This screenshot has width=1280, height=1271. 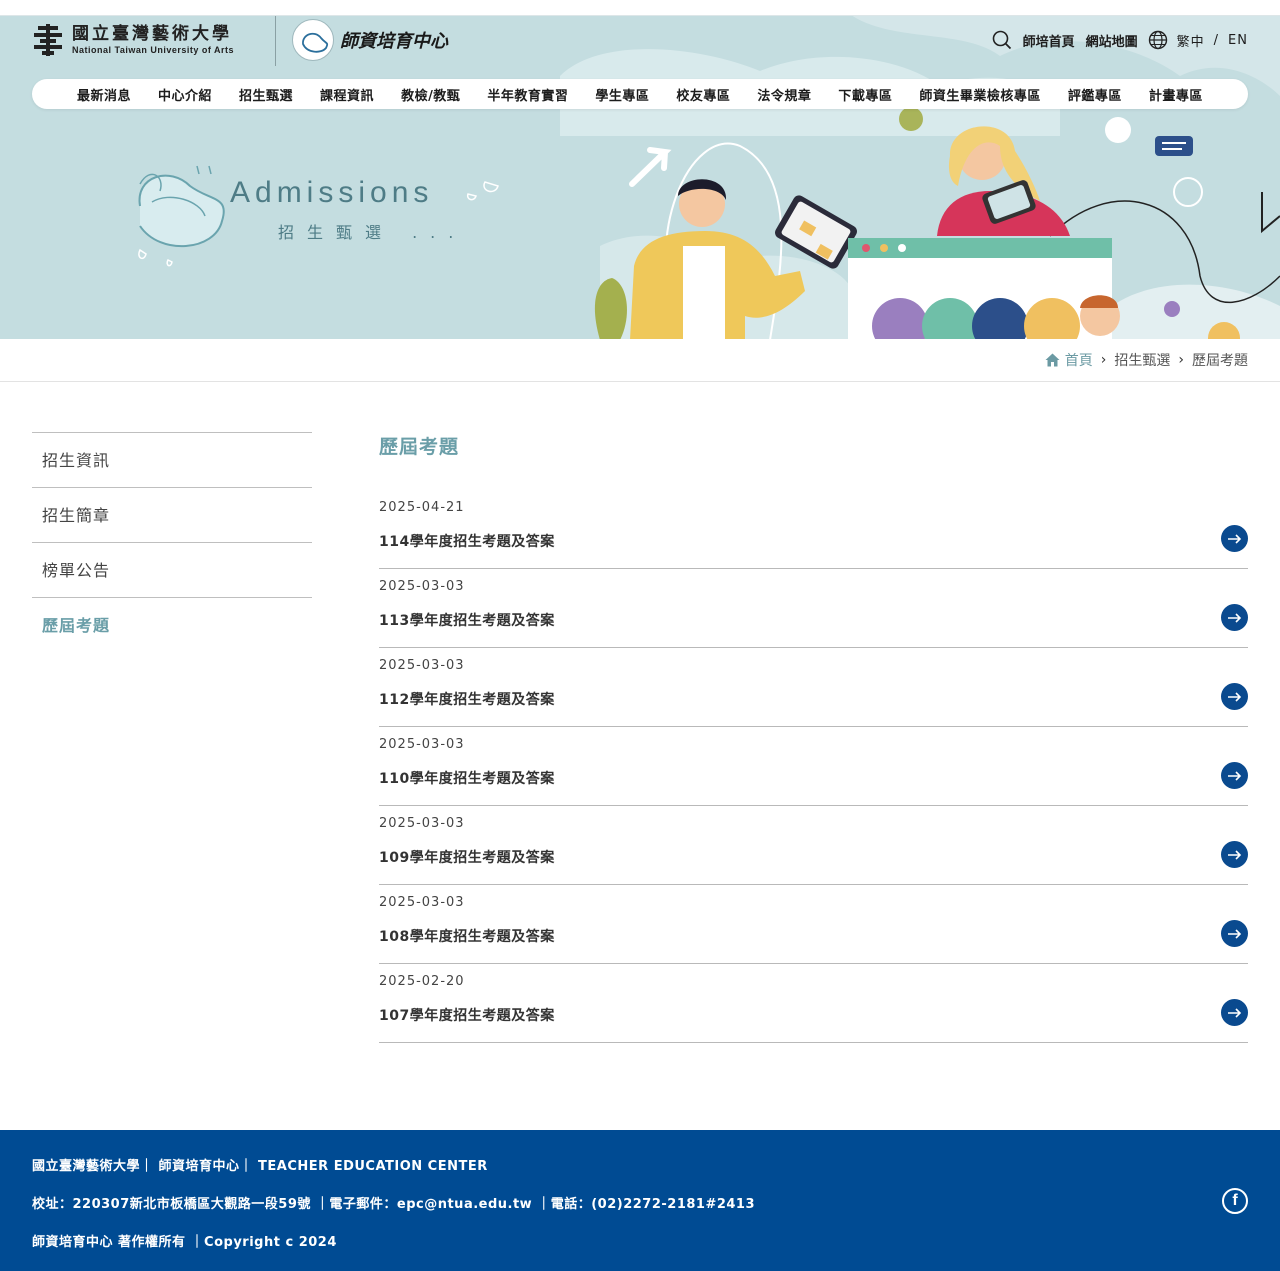 I want to click on list-item: 2025-02-20 107學年度招生考題及答案, so click(x=813, y=1003).